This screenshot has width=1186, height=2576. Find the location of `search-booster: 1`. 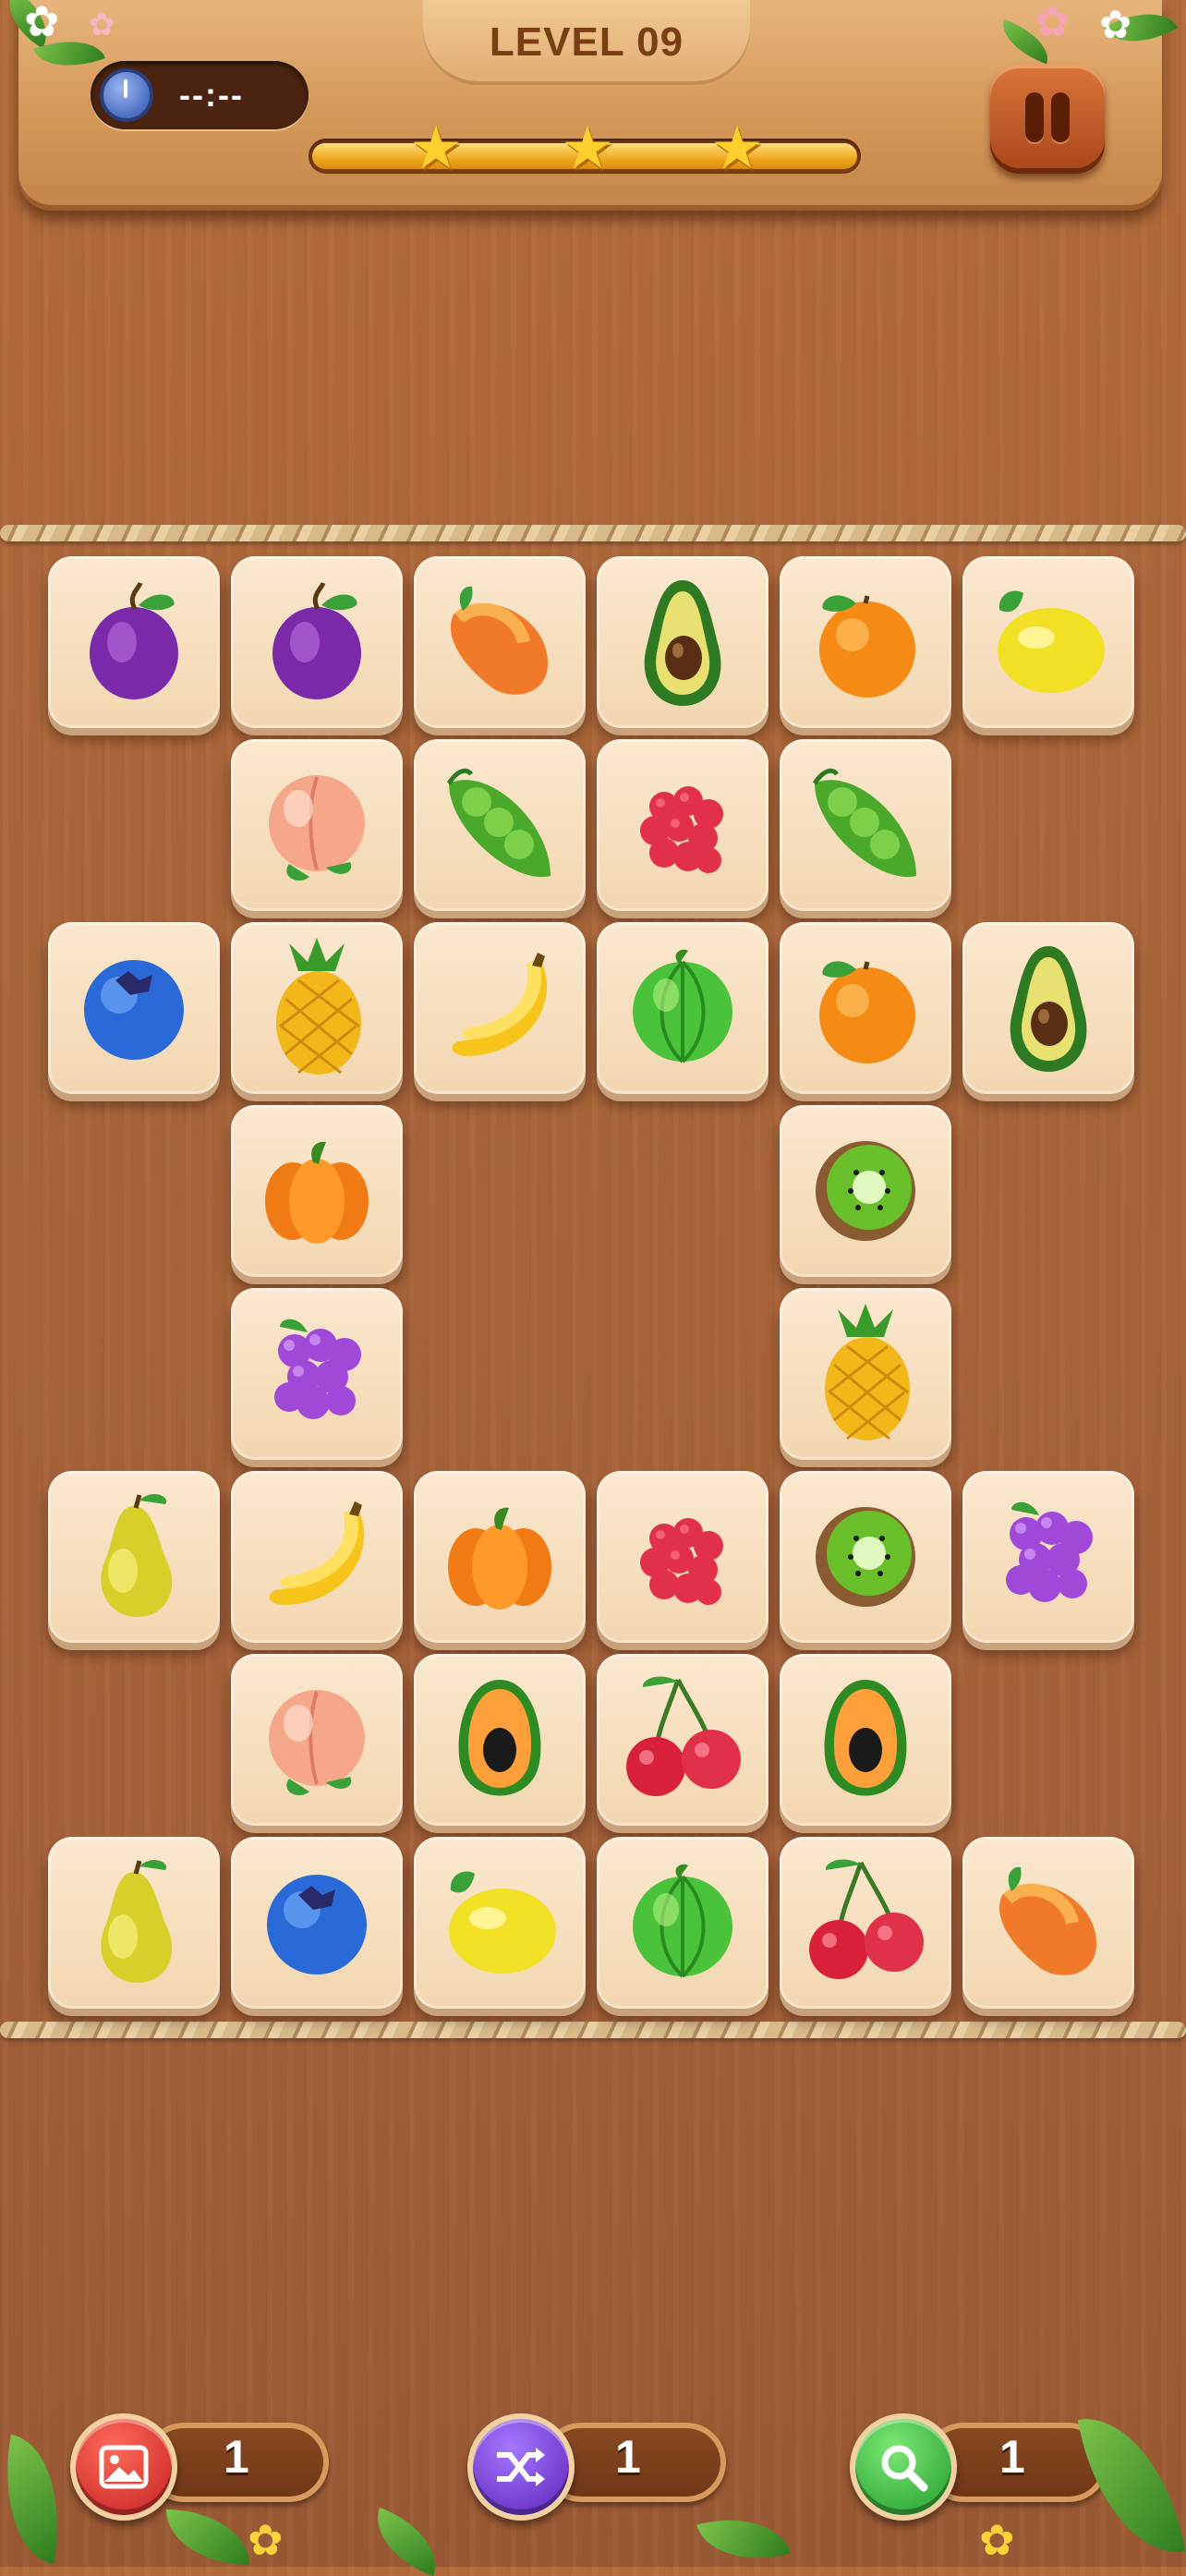

search-booster: 1 is located at coordinates (984, 2467).